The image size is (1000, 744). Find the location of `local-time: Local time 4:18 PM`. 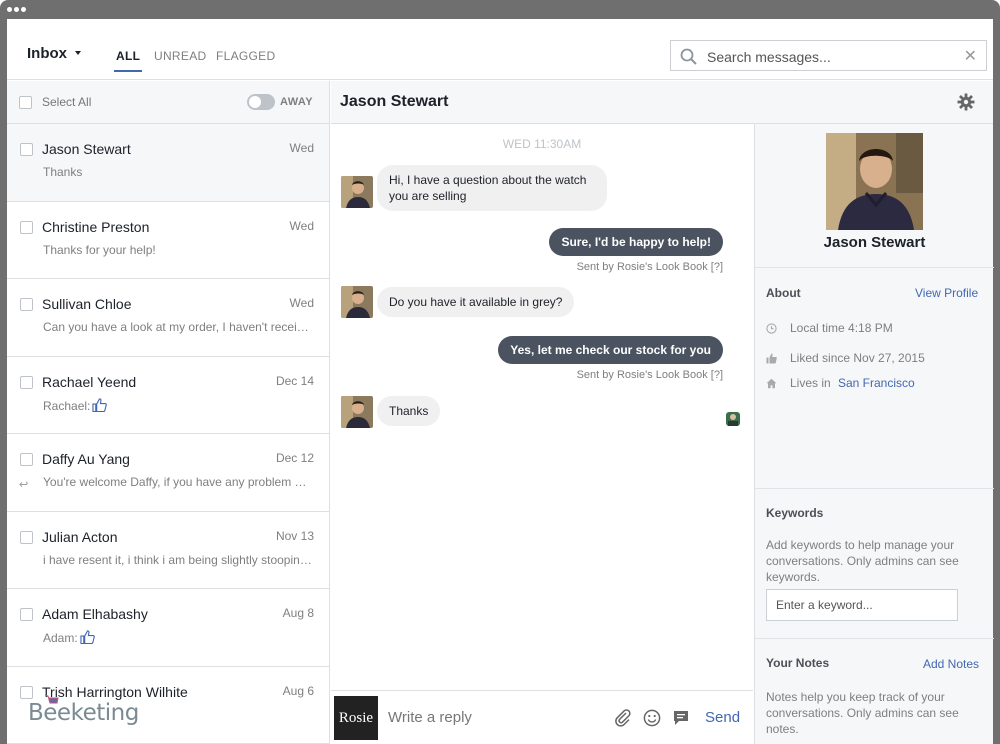

local-time: Local time 4:18 PM is located at coordinates (841, 328).